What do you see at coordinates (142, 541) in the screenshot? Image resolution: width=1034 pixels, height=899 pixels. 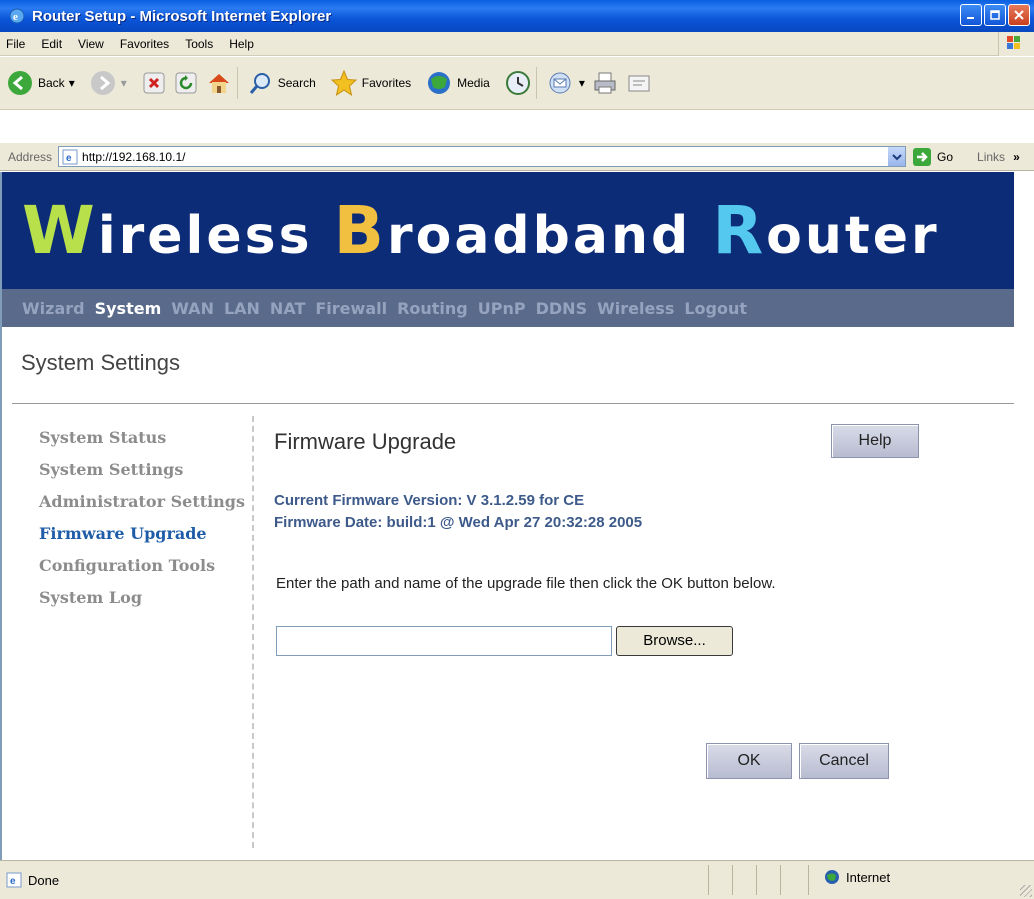 I see `sidebar-item-firmware-upgrade: Firmware Upgrade` at bounding box center [142, 541].